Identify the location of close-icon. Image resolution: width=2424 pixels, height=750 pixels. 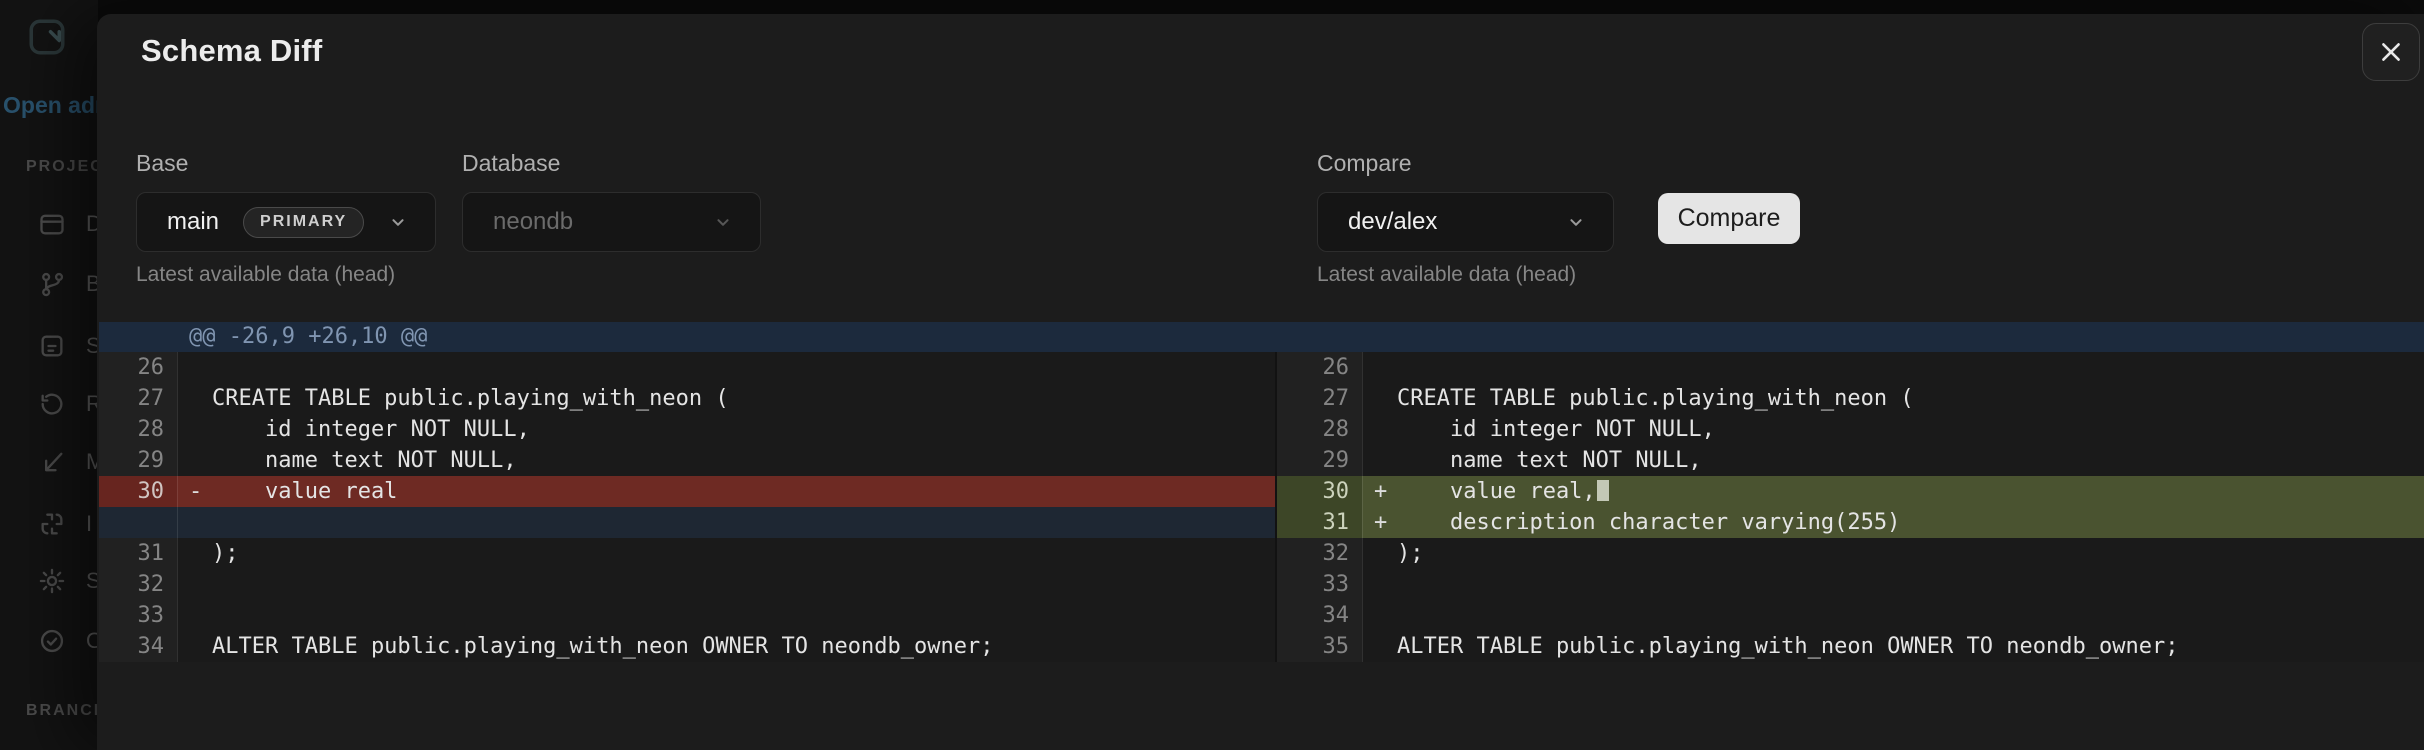
(2391, 52).